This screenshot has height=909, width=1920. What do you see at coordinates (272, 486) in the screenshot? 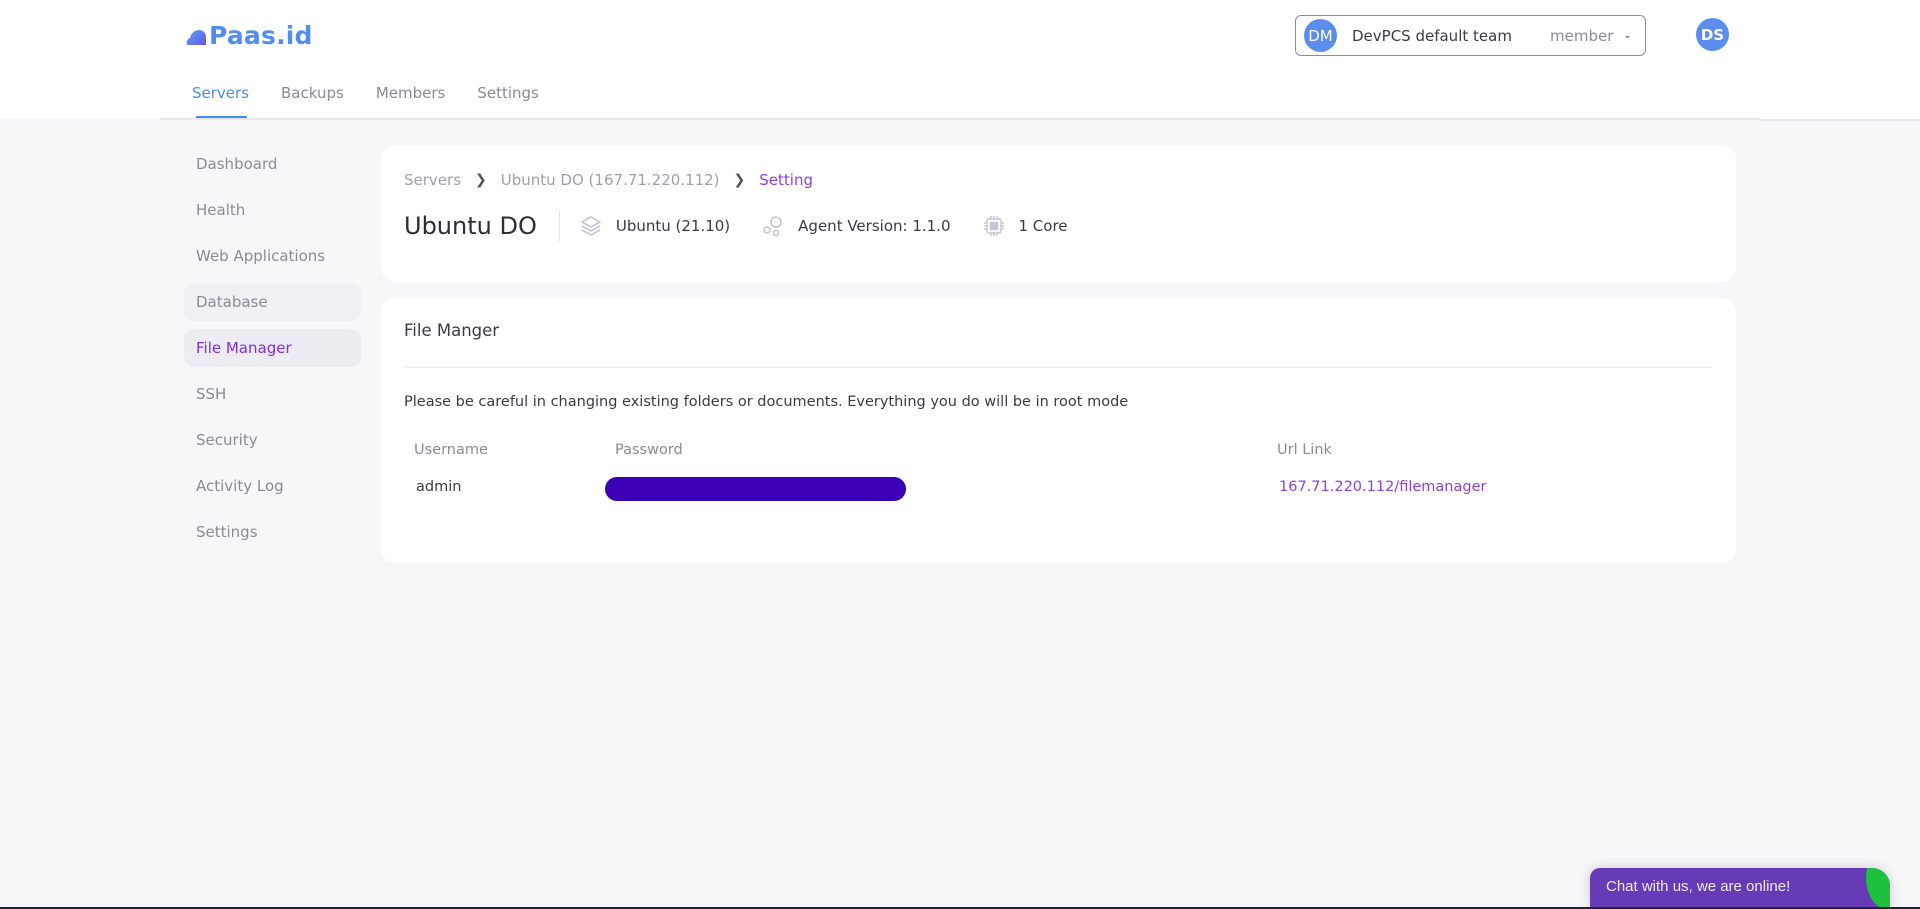
I see `sidebar-item-activity-log: Activity Log` at bounding box center [272, 486].